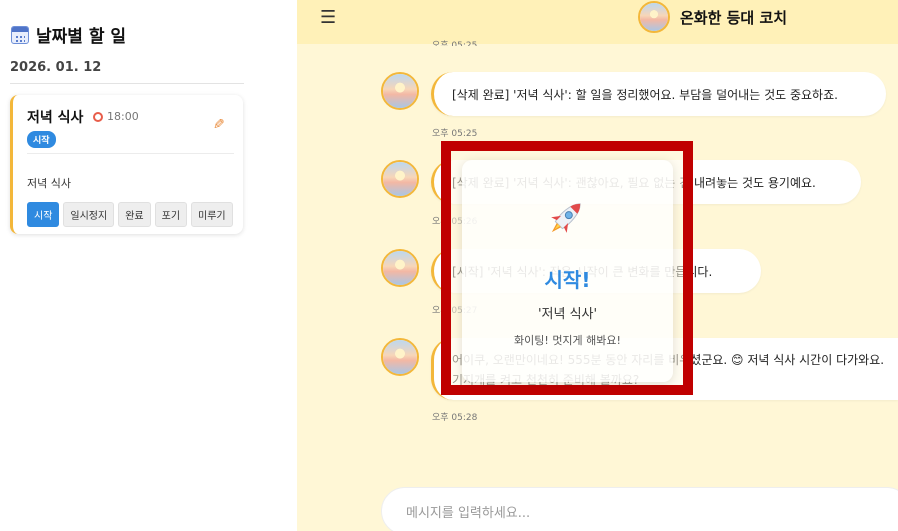 This screenshot has width=898, height=531. I want to click on popup-message: 화이팅! 멋지게 해봐요!, so click(567, 340).